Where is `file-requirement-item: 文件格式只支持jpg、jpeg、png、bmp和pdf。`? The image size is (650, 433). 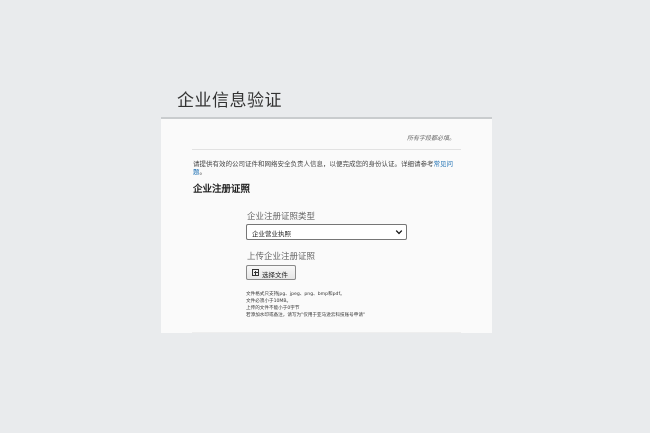 file-requirement-item: 文件格式只支持jpg、jpeg、png、bmp和pdf。 is located at coordinates (295, 294).